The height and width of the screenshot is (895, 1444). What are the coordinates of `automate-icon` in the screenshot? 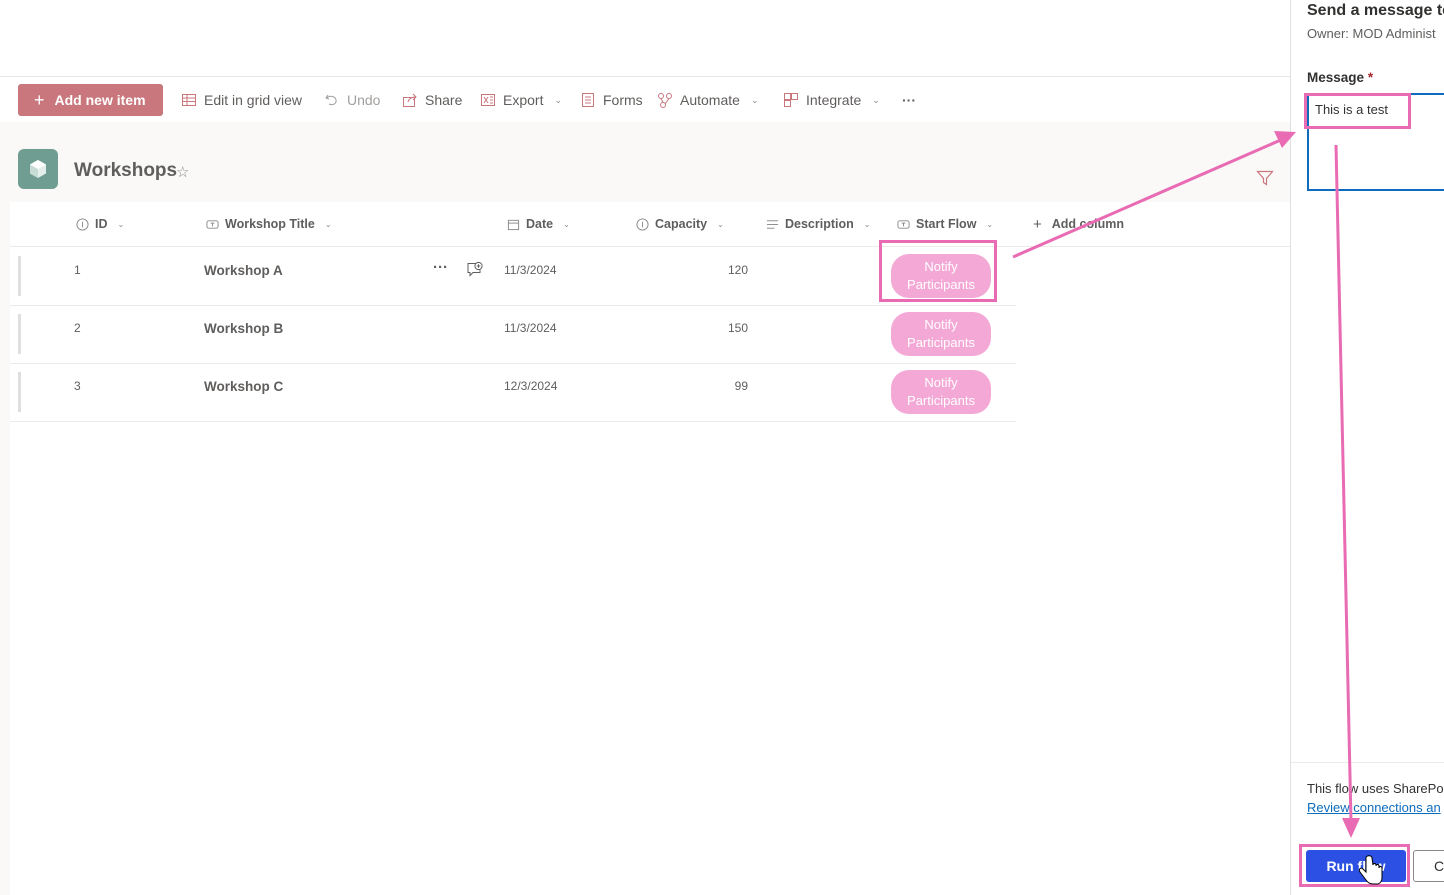 It's located at (665, 100).